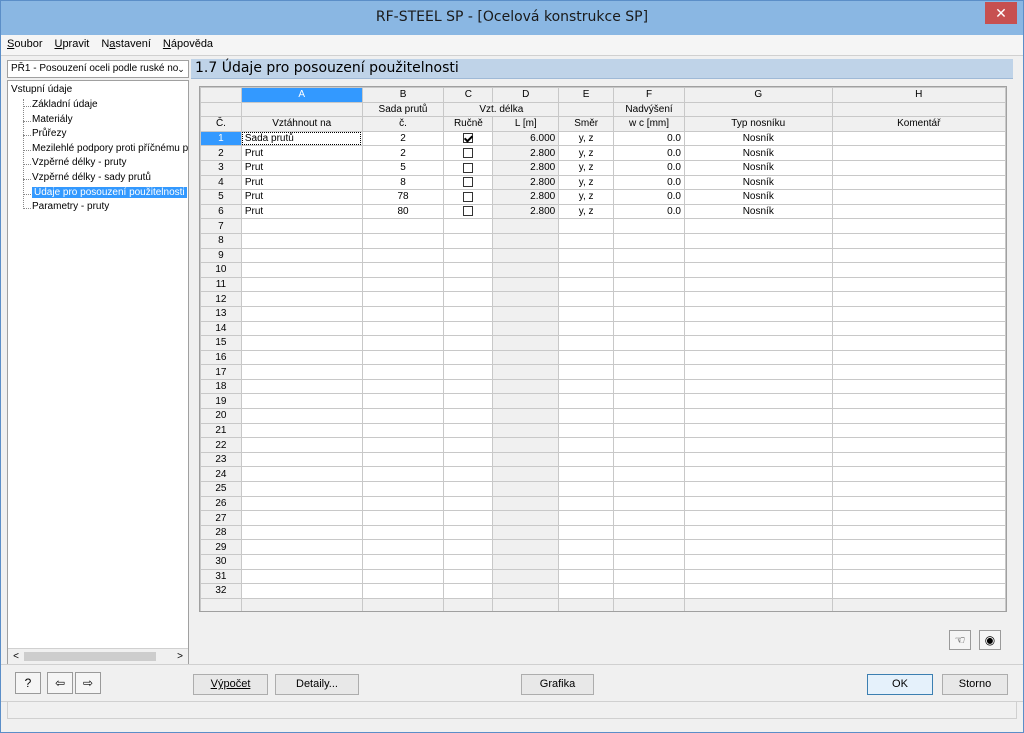  I want to click on tree-item-1: Materiály, so click(52, 119).